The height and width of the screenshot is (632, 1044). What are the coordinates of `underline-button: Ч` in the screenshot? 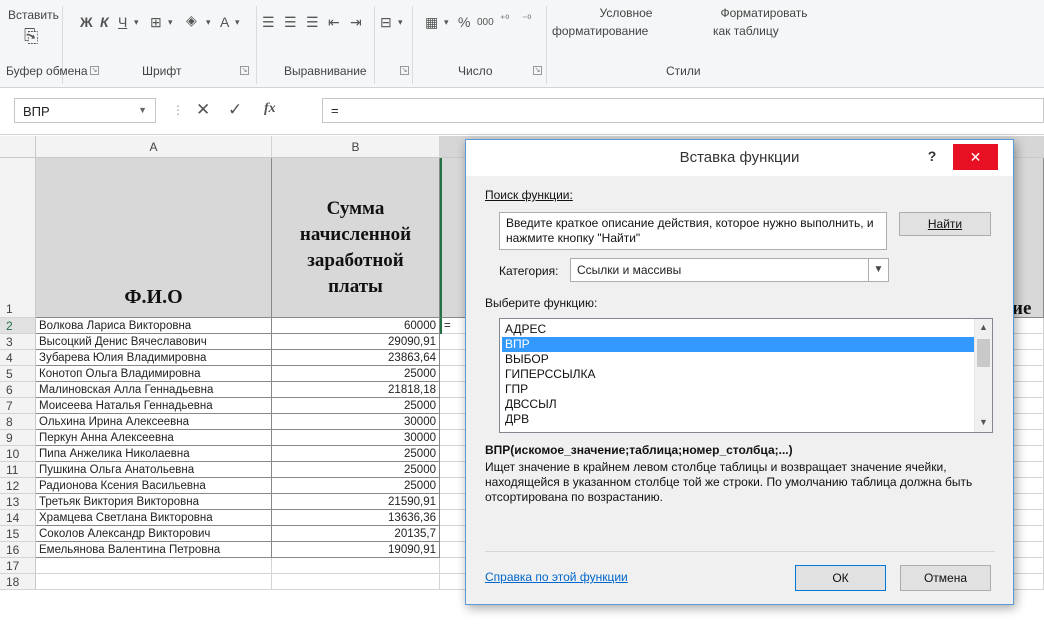 It's located at (122, 22).